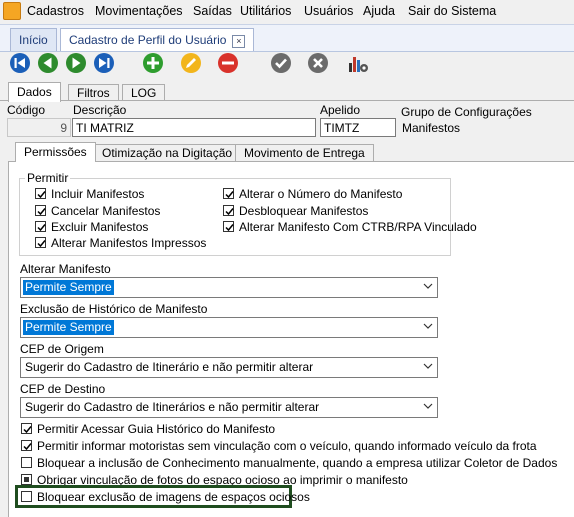 The image size is (574, 517). Describe the element at coordinates (431, 128) in the screenshot. I see `grupo-value: Manifestos` at that location.